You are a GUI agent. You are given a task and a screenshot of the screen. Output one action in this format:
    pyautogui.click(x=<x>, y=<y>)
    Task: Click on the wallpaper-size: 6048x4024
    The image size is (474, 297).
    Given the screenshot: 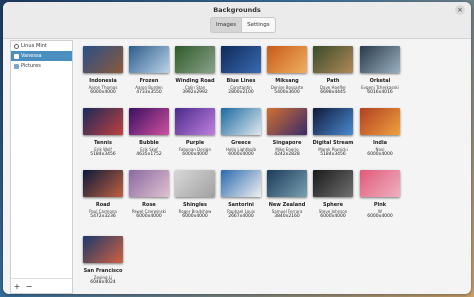 What is the action you would take?
    pyautogui.click(x=103, y=282)
    